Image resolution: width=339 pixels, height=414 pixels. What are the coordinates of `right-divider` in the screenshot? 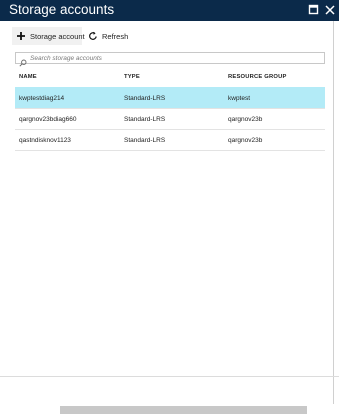 It's located at (333, 212).